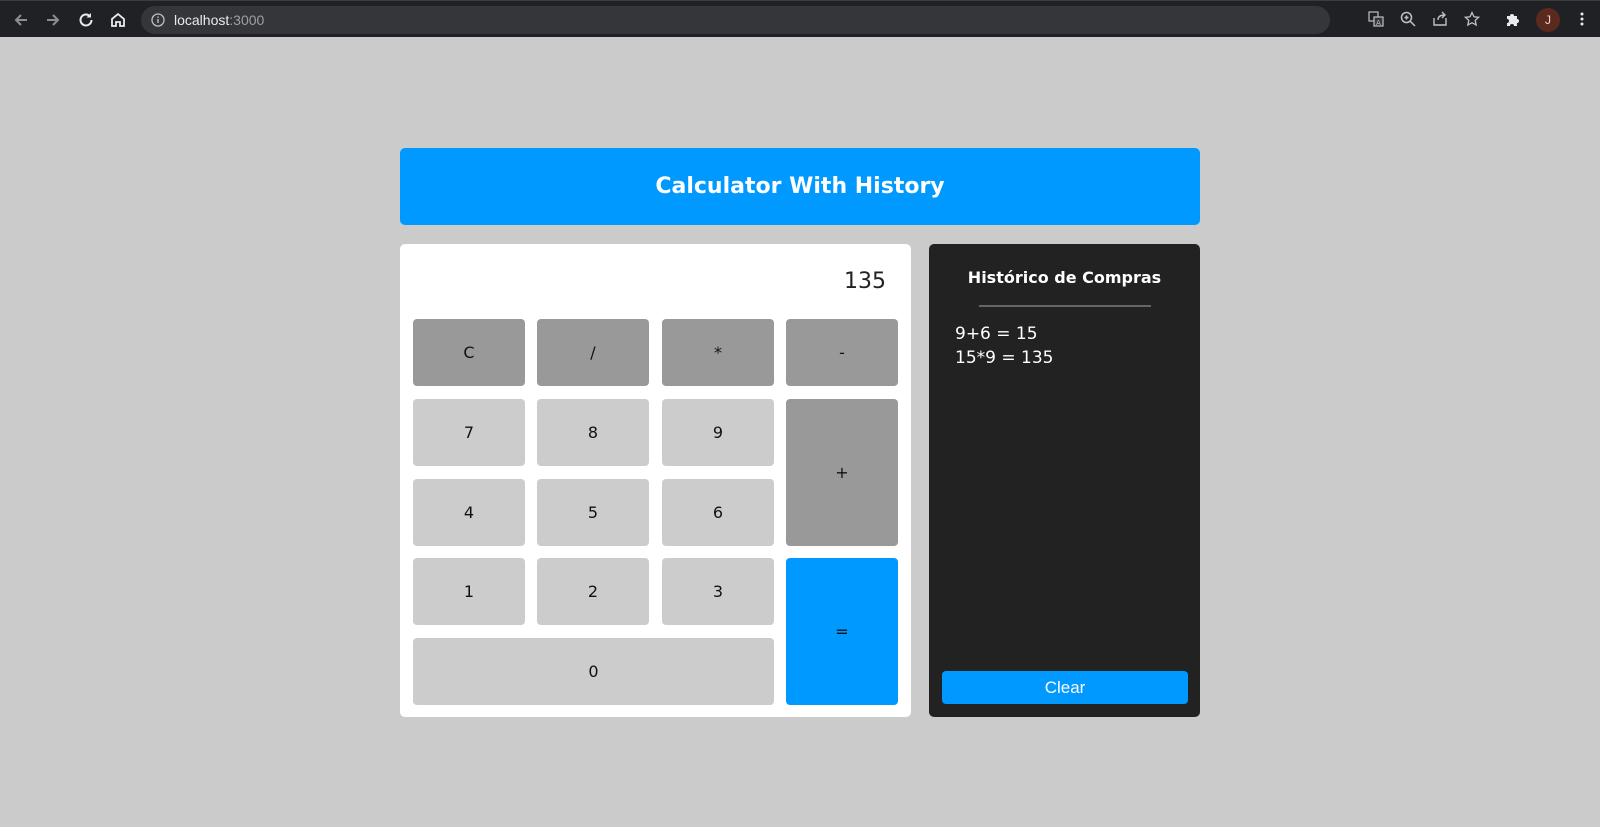 This screenshot has height=827, width=1600. I want to click on clear-history-button: Clear, so click(1065, 687).